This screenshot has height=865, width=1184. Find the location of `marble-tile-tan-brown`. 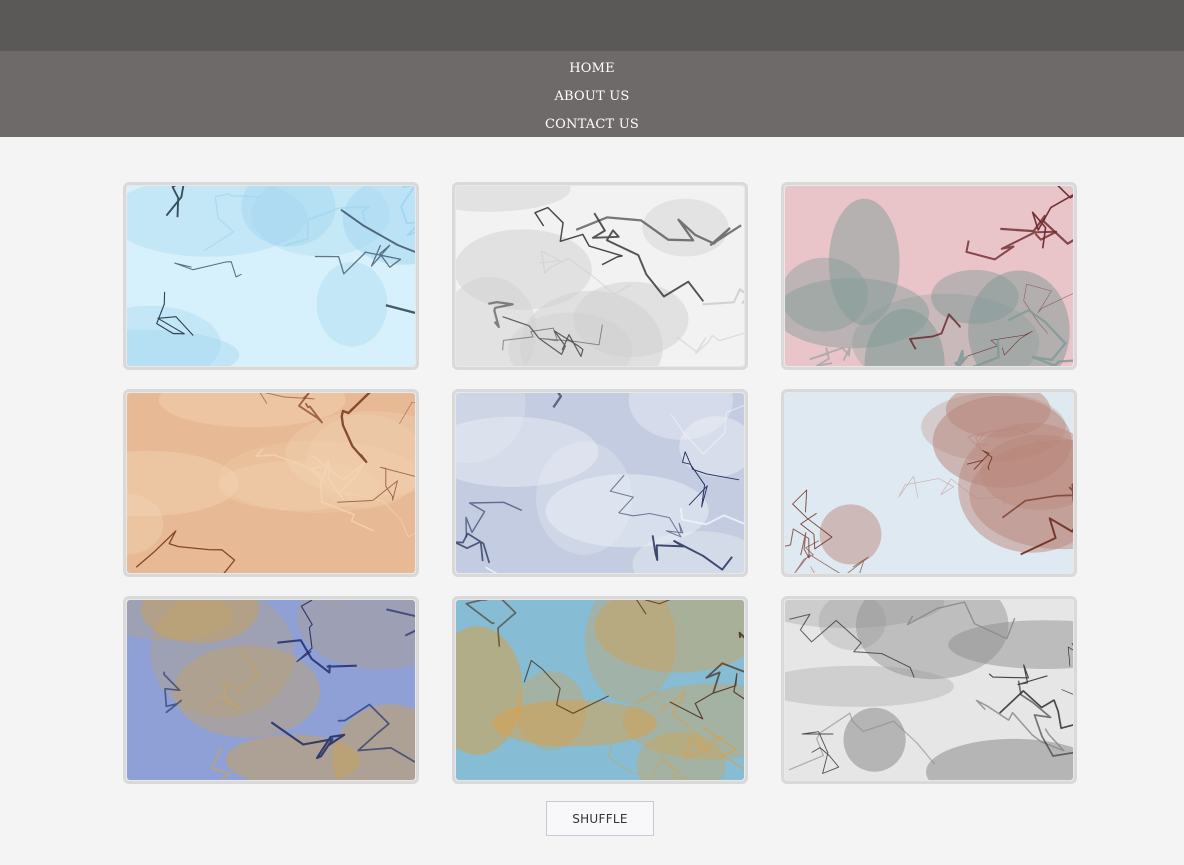

marble-tile-tan-brown is located at coordinates (271, 483).